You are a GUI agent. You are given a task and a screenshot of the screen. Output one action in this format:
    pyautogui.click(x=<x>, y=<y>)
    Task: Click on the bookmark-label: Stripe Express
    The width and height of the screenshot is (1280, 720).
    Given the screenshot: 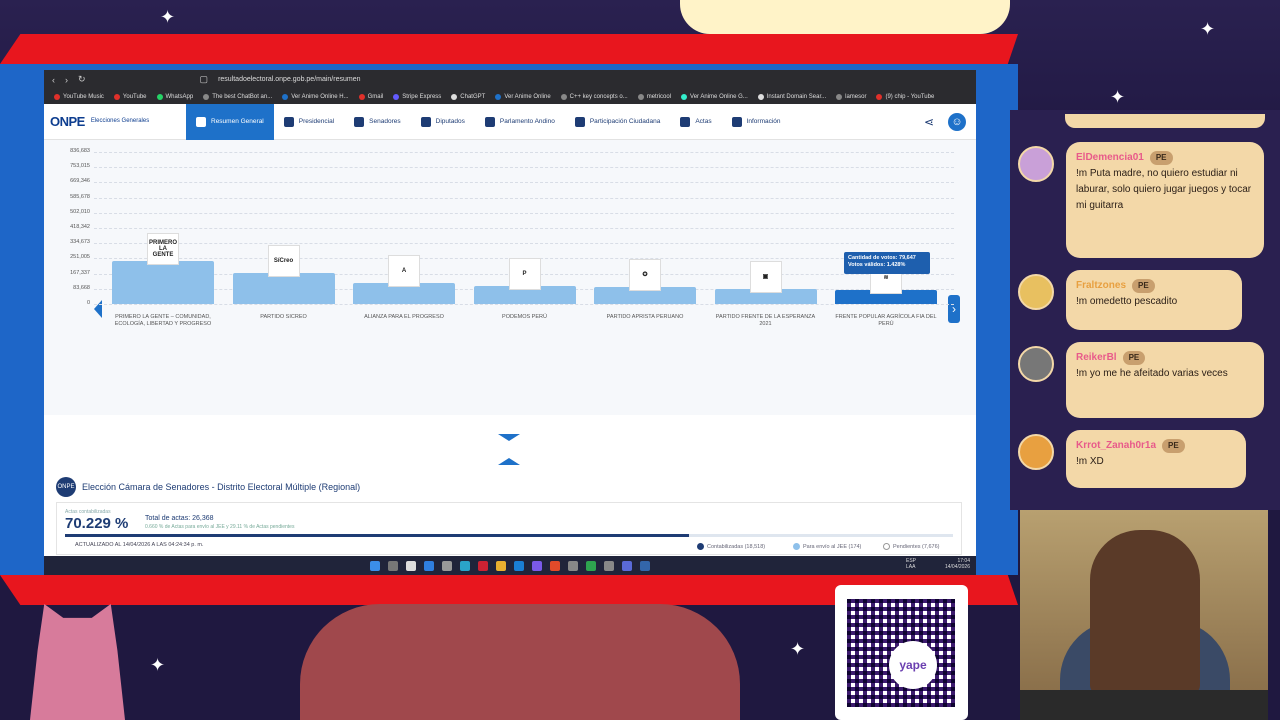 What is the action you would take?
    pyautogui.click(x=422, y=96)
    